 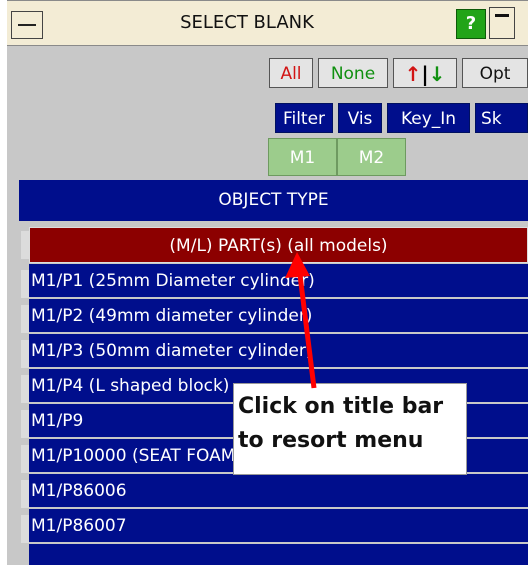 I want to click on help-callout: Click on title bar to resort menu, so click(x=350, y=429).